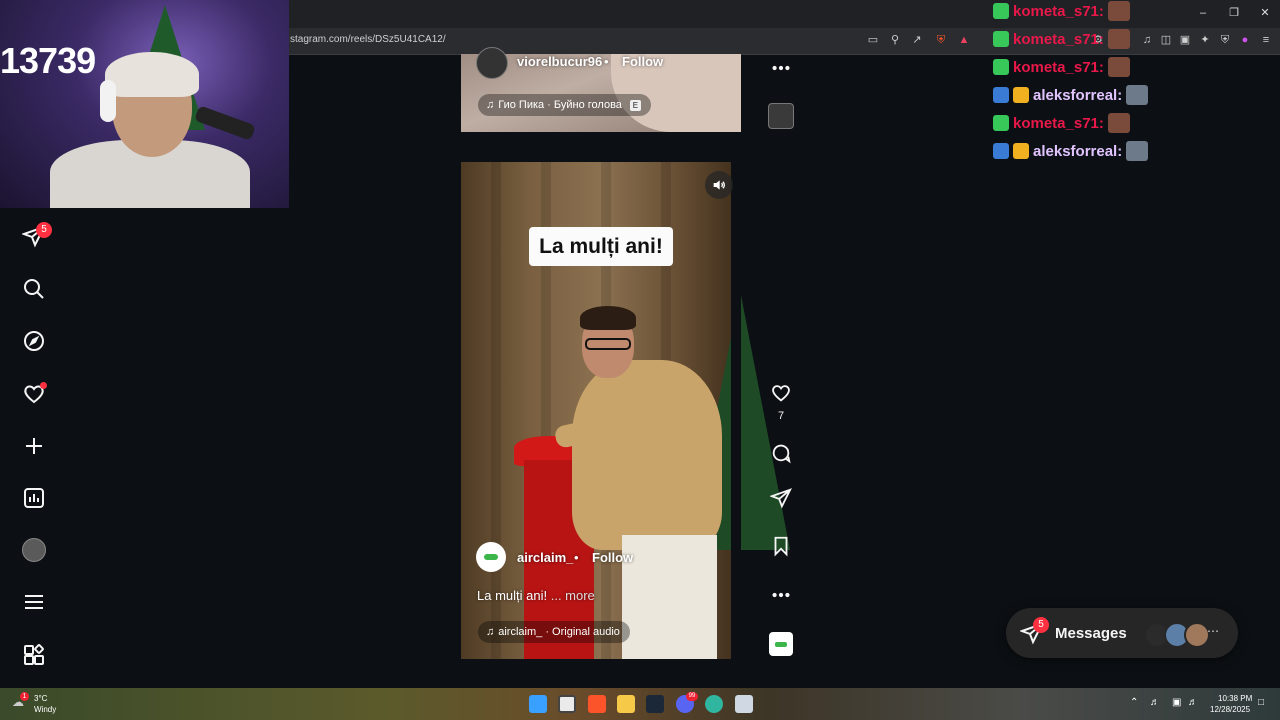  What do you see at coordinates (1021, 95) in the screenshot?
I see `sub-badge-icon` at bounding box center [1021, 95].